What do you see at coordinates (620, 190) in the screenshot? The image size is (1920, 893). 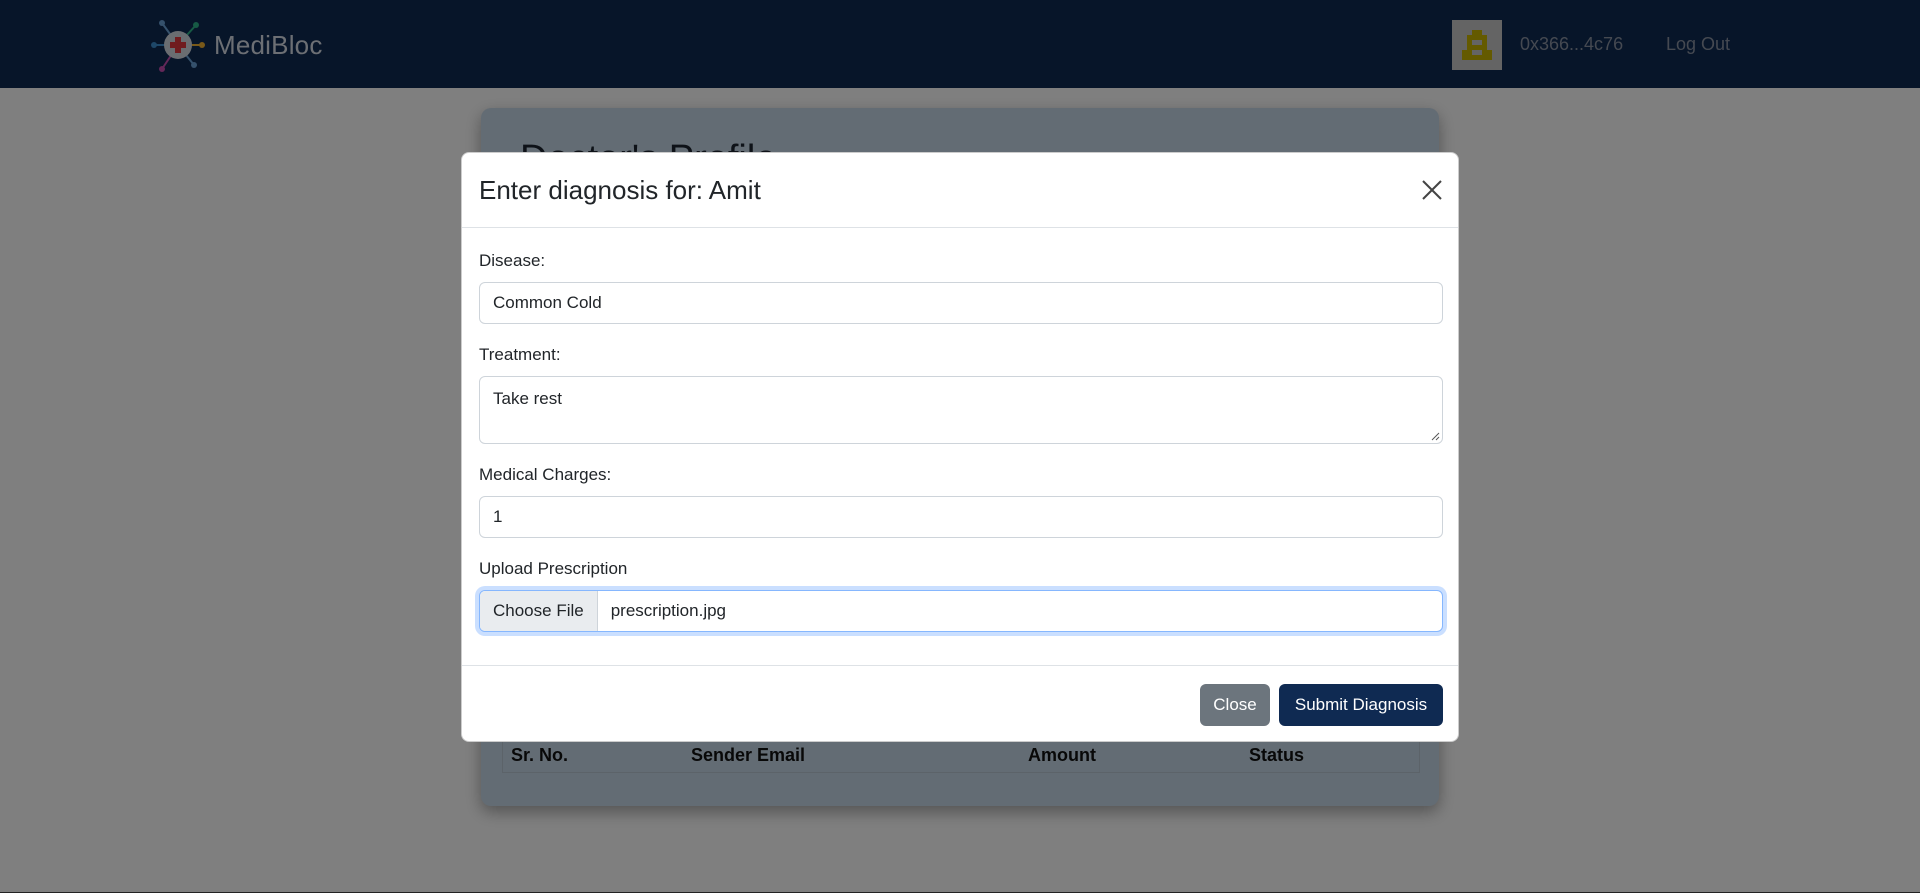 I see `modal-title: Enter diagnosis for: Amit` at bounding box center [620, 190].